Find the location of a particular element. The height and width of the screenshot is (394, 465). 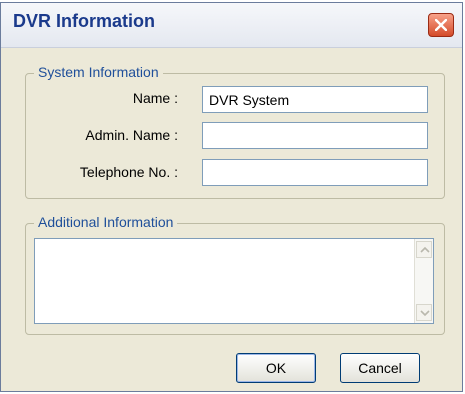

close-button is located at coordinates (441, 25).